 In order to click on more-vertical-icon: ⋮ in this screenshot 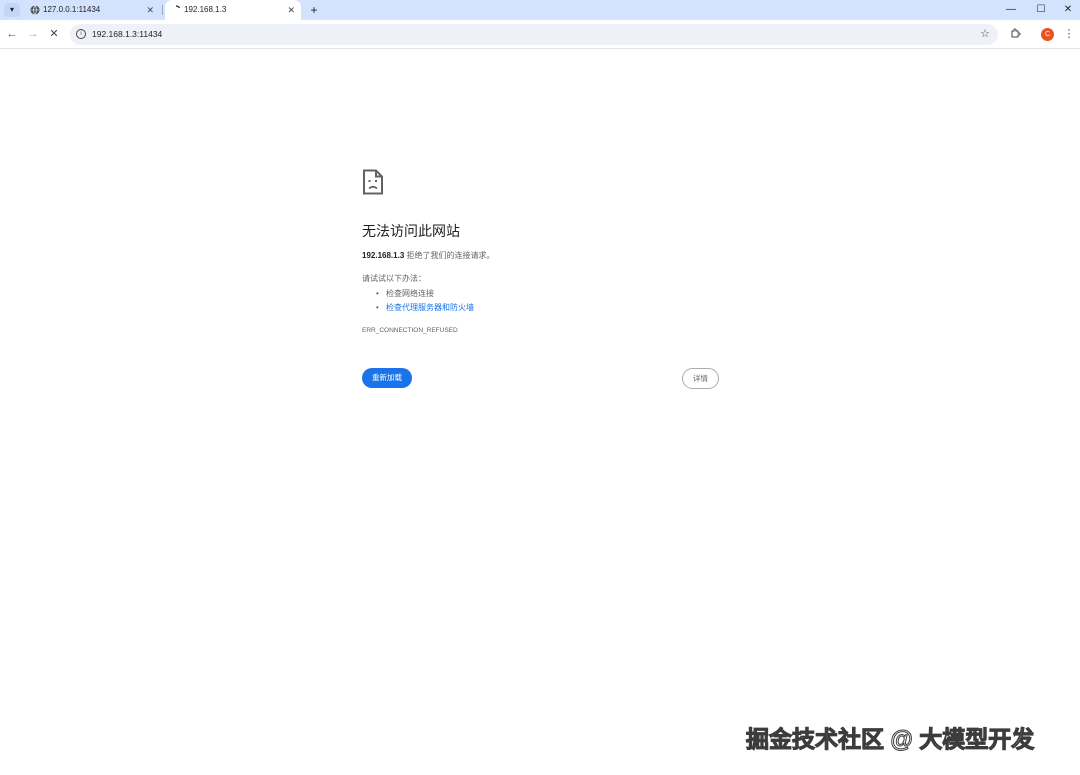, I will do `click(1069, 34)`.